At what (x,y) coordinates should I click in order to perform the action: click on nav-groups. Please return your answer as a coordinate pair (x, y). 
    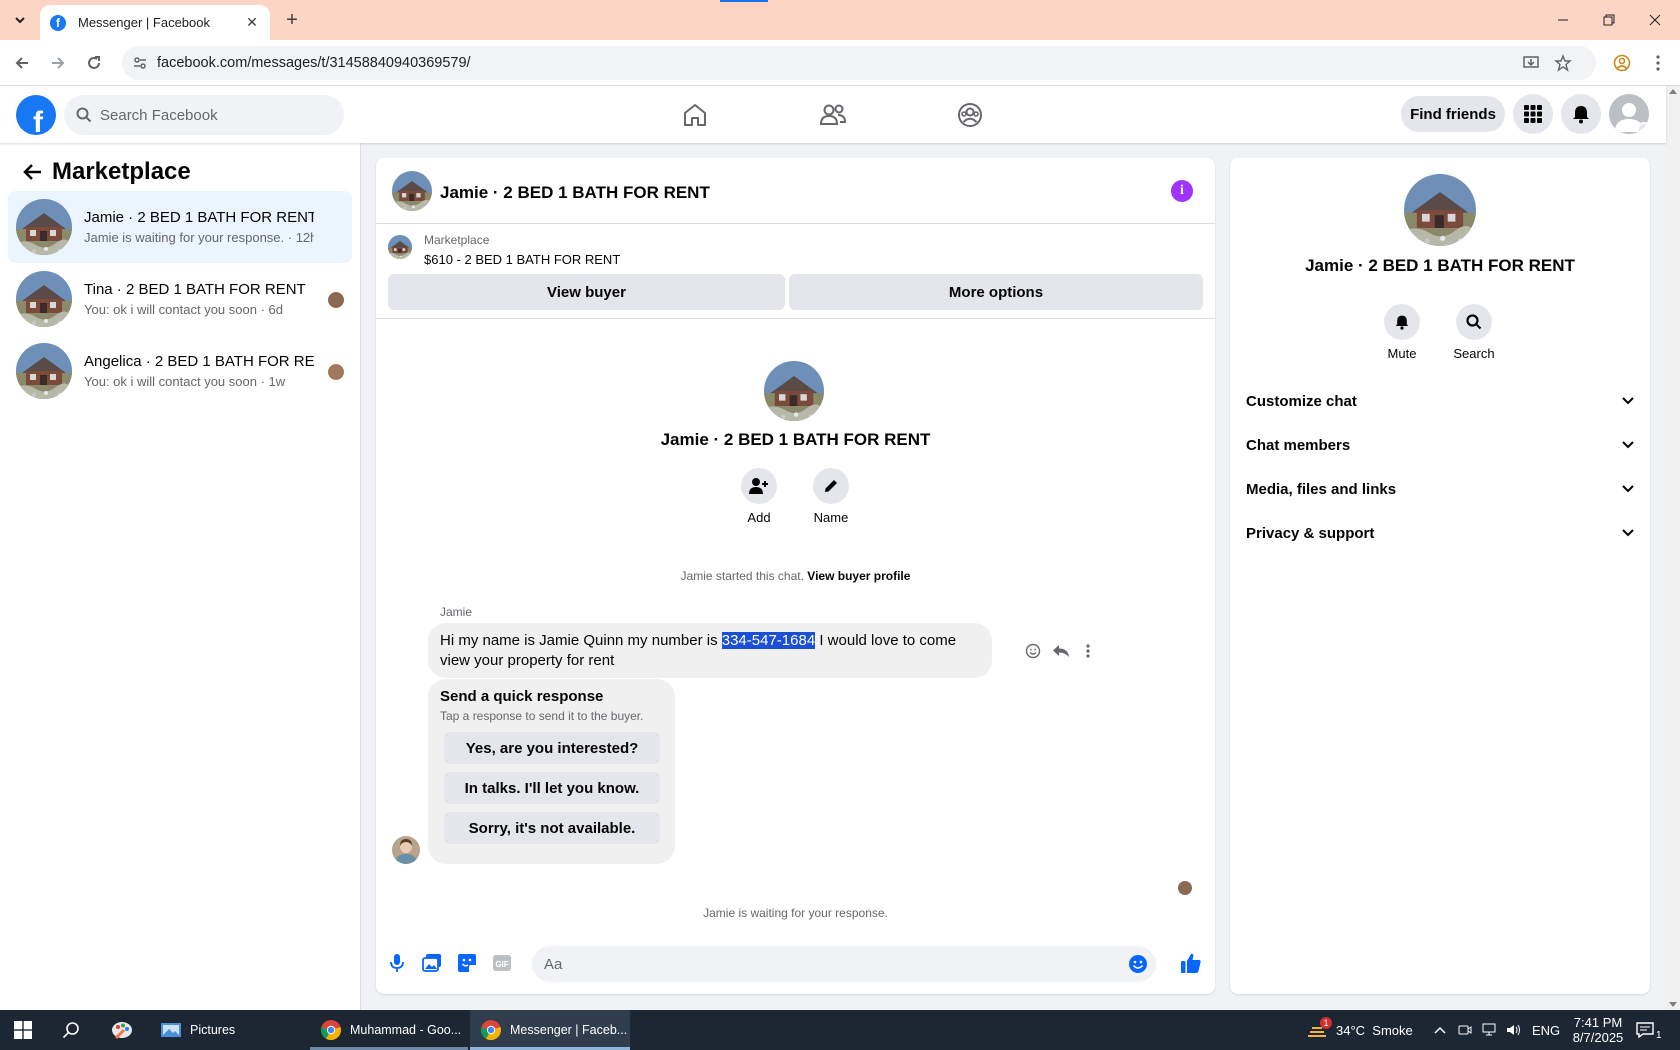
    Looking at the image, I should click on (970, 115).